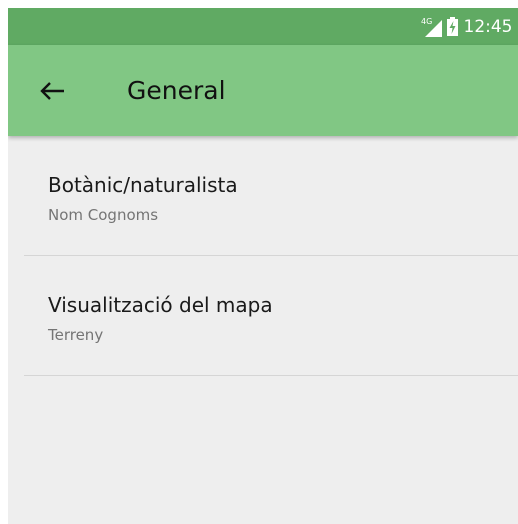 This screenshot has width=518, height=524. Describe the element at coordinates (271, 375) in the screenshot. I see `divider` at that location.